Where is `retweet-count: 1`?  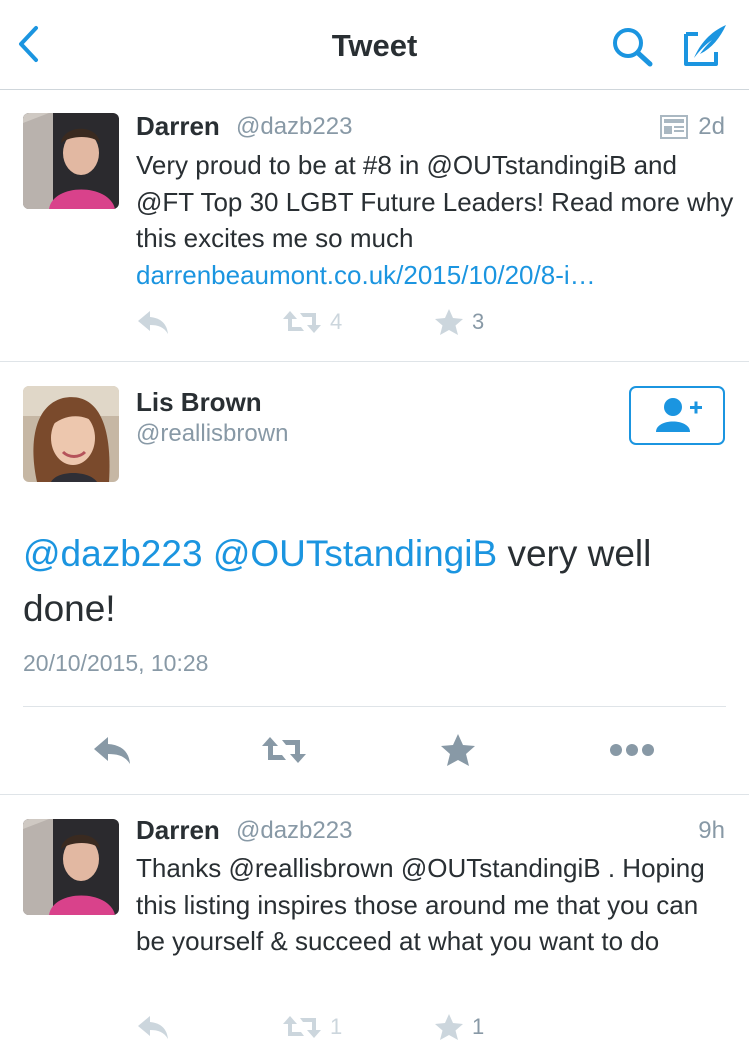 retweet-count: 1 is located at coordinates (336, 1026).